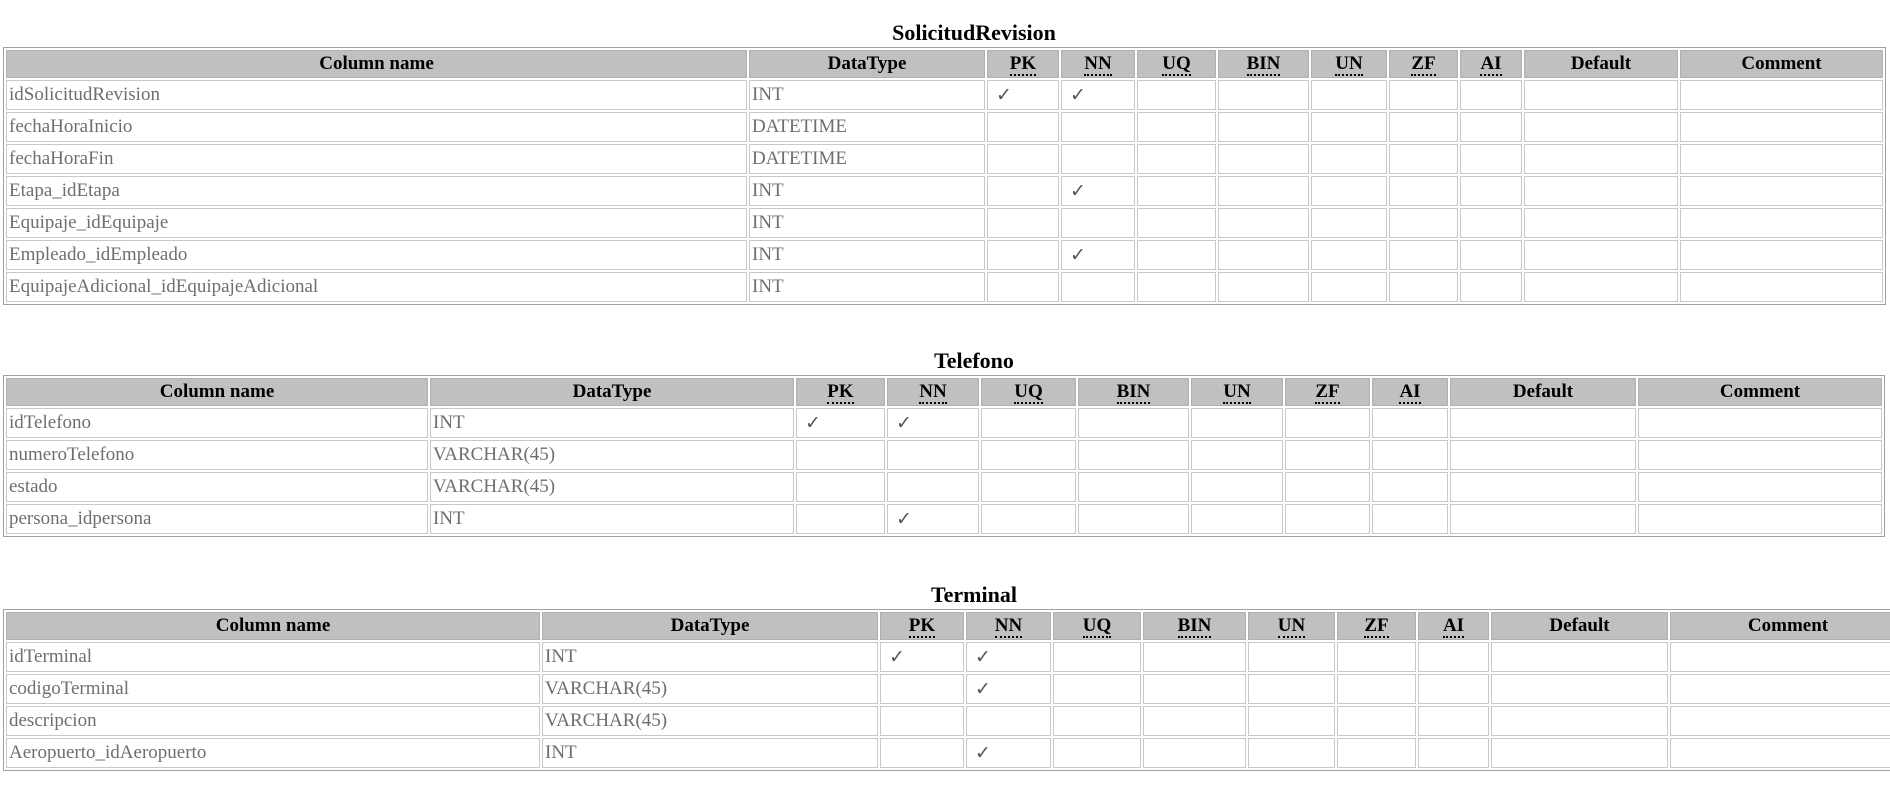  I want to click on header-ai: AI, so click(1491, 64).